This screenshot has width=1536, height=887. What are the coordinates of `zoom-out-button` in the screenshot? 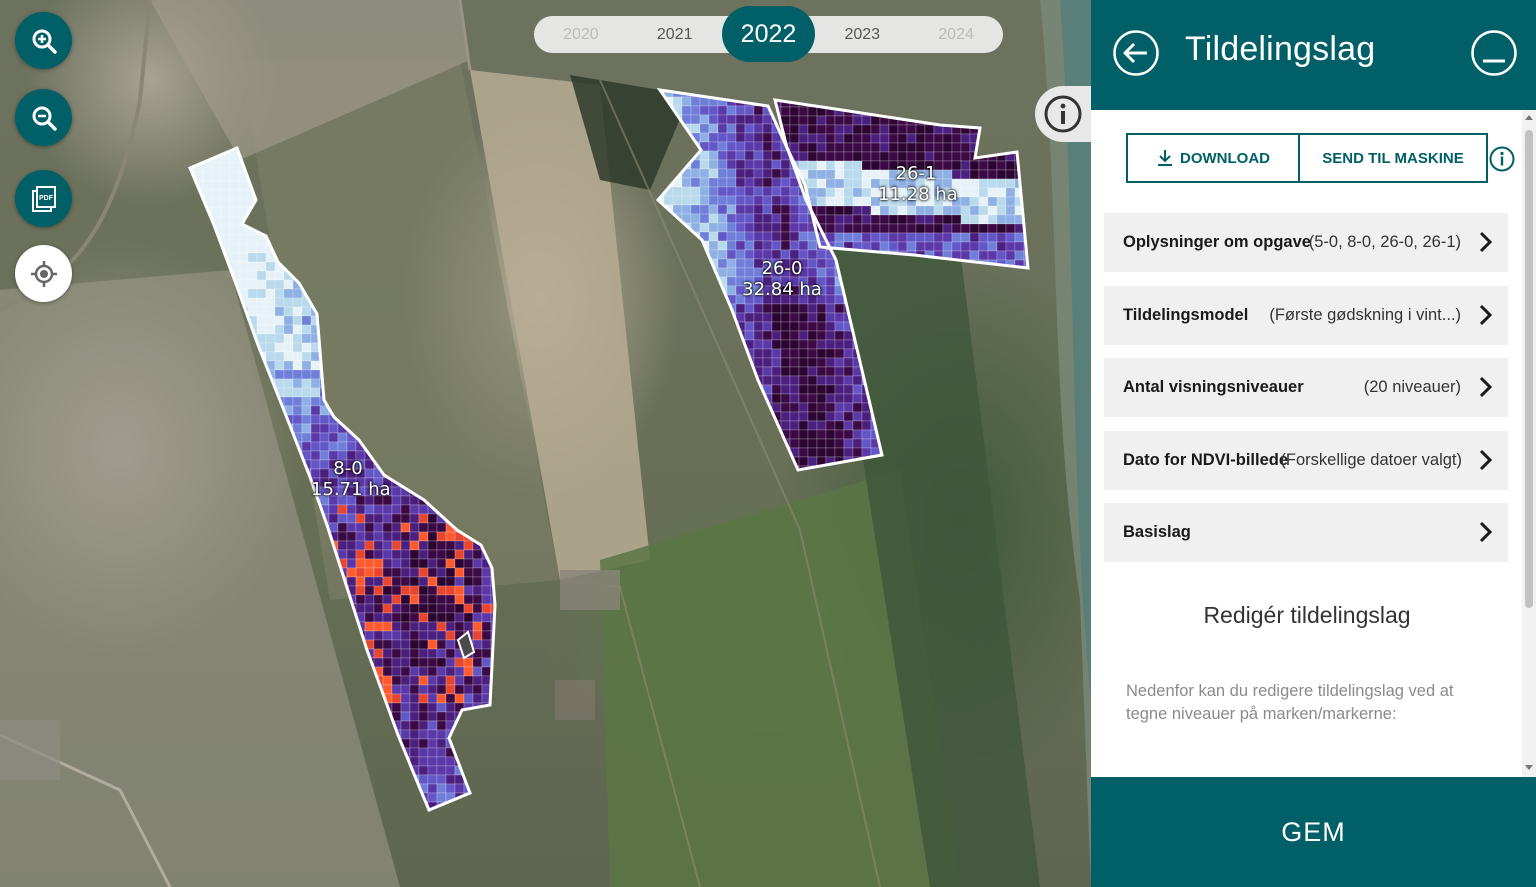 It's located at (43, 117).